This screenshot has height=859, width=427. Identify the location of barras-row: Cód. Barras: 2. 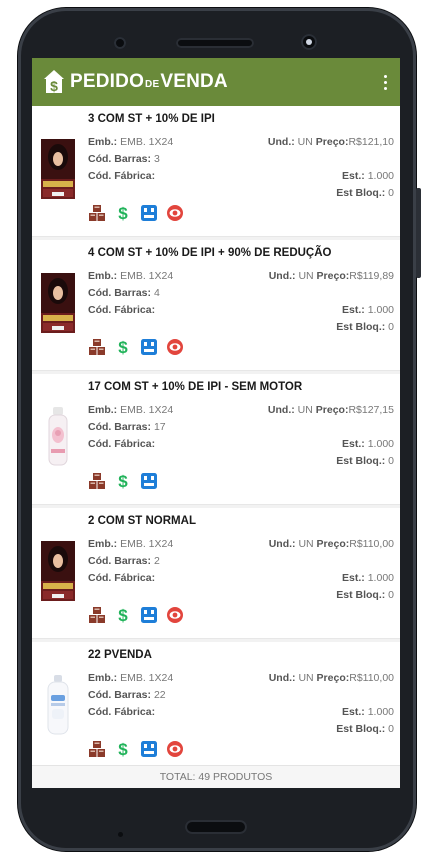
(124, 561).